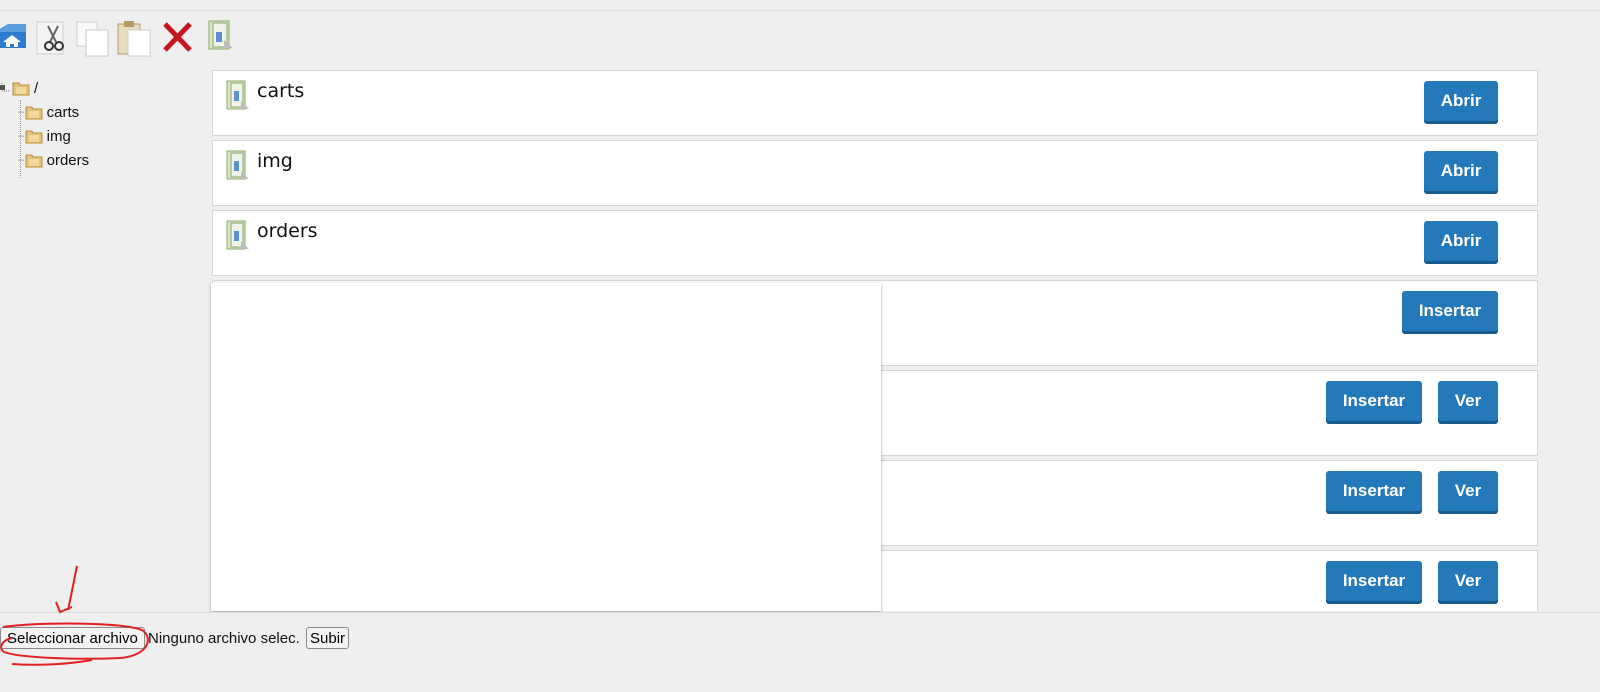 The height and width of the screenshot is (692, 1600). I want to click on folder-card-orders: orders Abrir, so click(875, 243).